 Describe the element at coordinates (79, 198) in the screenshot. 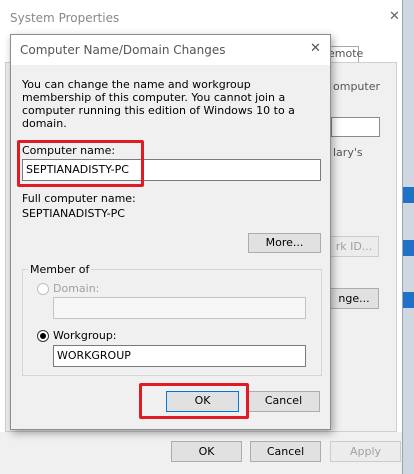

I see `full-computer-name-label: Full computer name:` at that location.